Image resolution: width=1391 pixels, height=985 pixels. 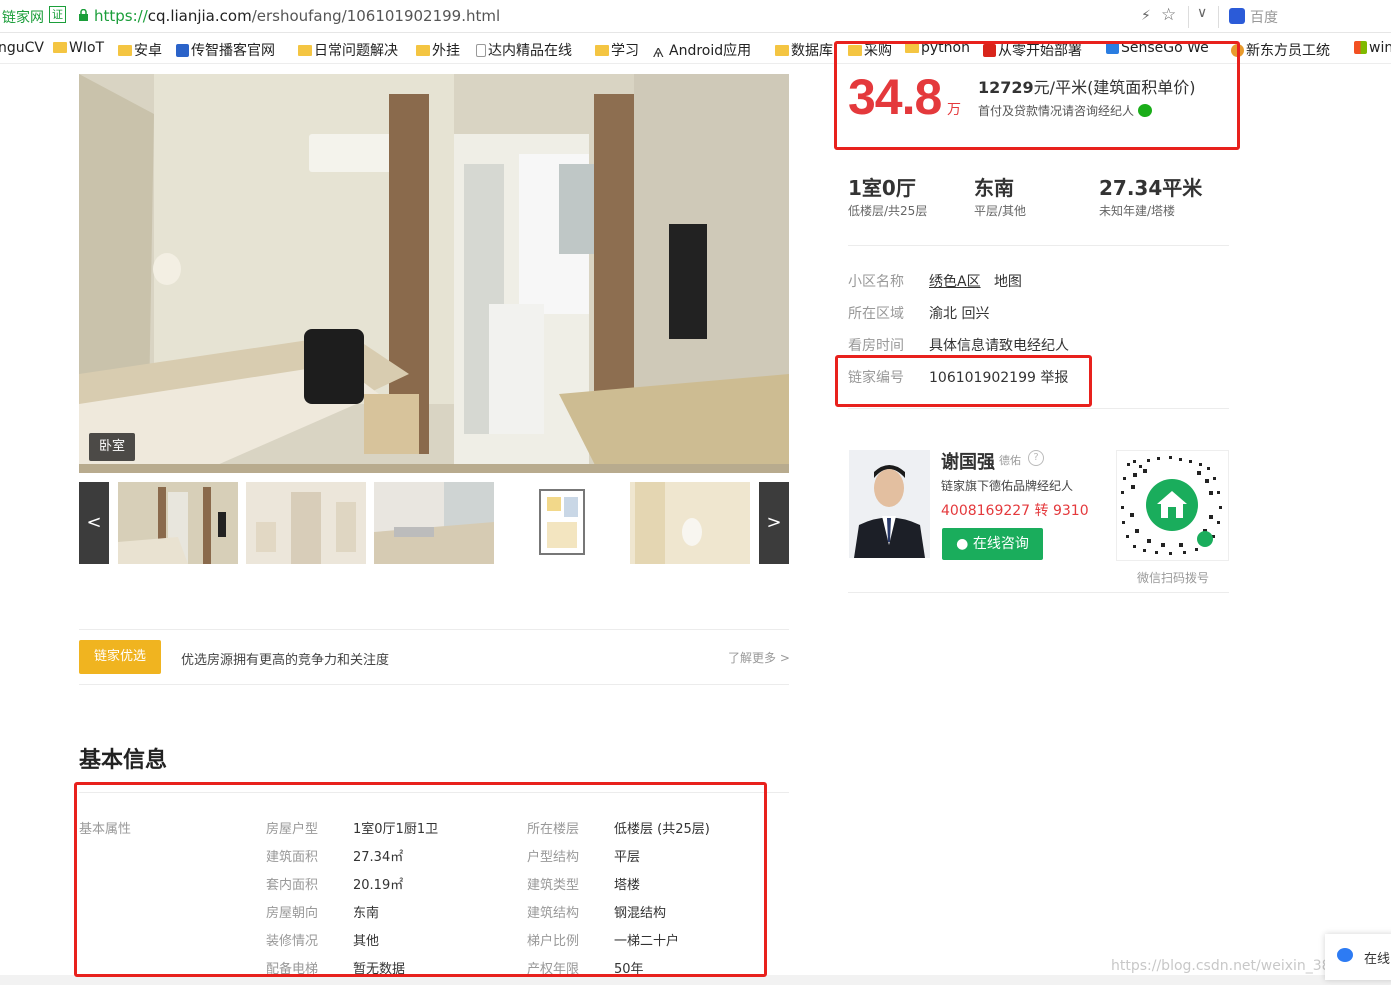 I want to click on bookmark-item: 新东方员工统, so click(x=1280, y=50).